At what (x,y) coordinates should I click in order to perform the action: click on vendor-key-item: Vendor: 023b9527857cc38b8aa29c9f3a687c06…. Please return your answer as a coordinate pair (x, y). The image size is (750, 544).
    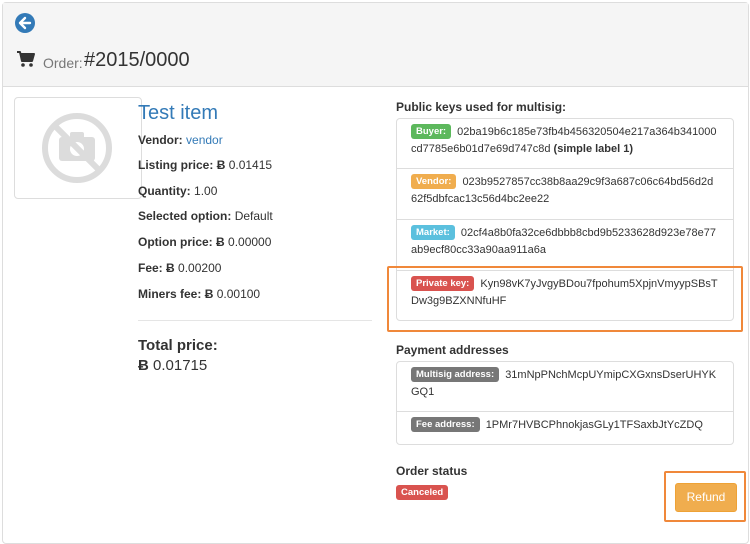
    Looking at the image, I should click on (565, 194).